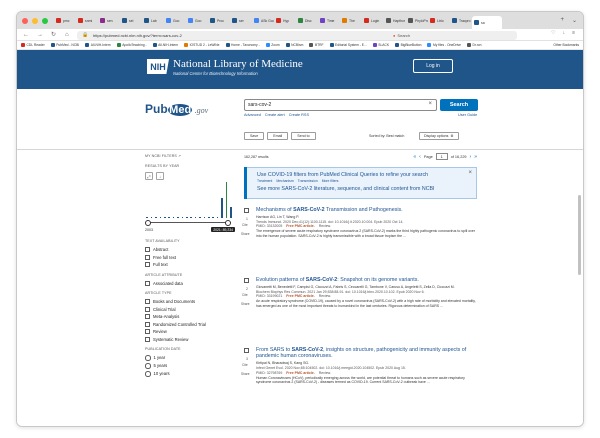 The image size is (600, 438). Describe the element at coordinates (190, 283) in the screenshot. I see `filter-checkbox: Associated data` at that location.